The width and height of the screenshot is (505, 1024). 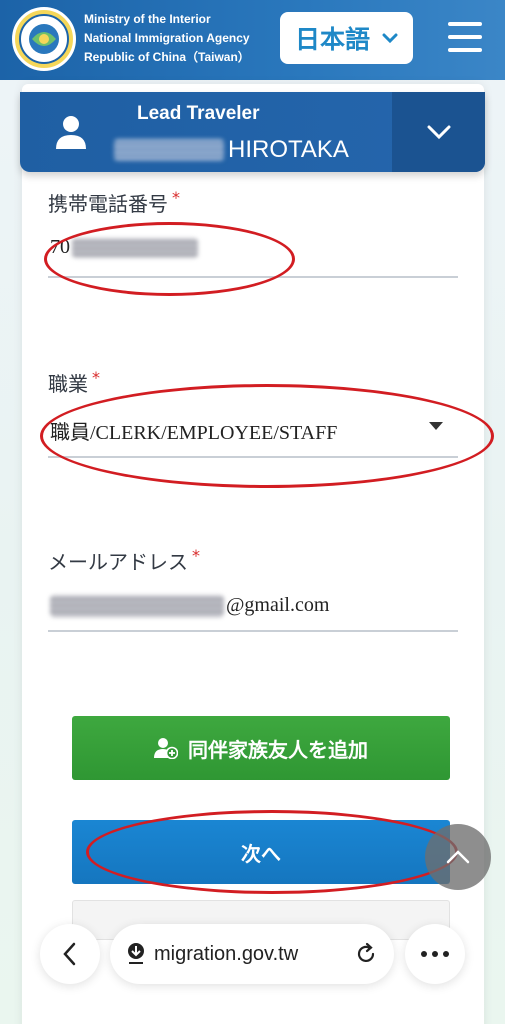 What do you see at coordinates (278, 749) in the screenshot?
I see `add-companion-label: 同伴家族友人を追加` at bounding box center [278, 749].